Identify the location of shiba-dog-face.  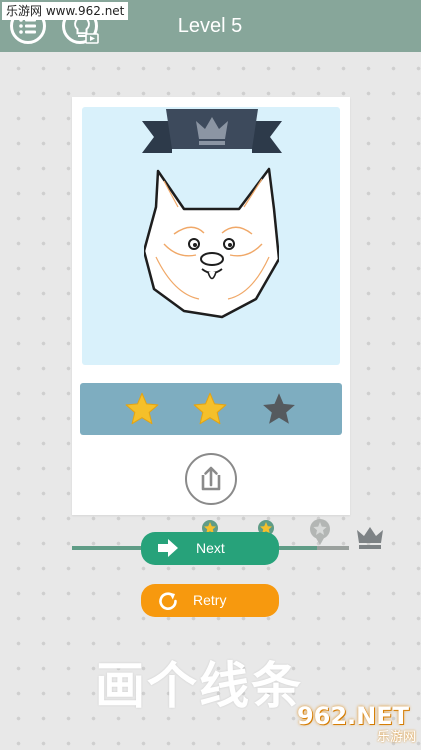
(211, 243).